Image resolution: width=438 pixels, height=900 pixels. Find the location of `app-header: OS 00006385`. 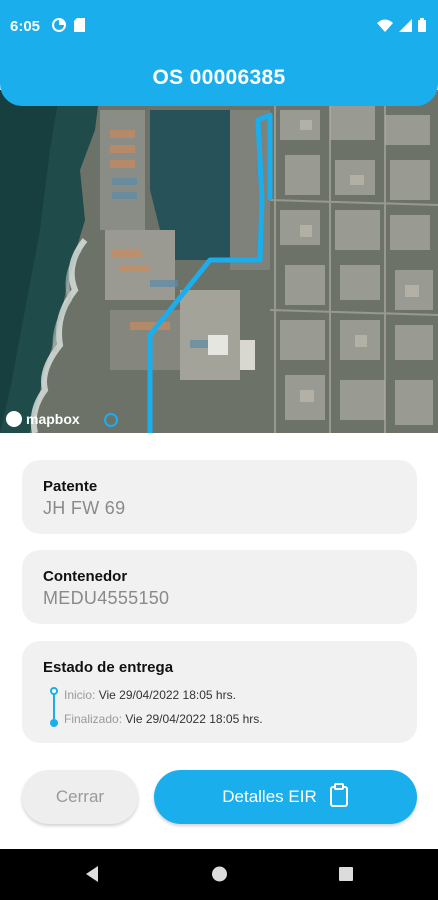

app-header: OS 00006385 is located at coordinates (219, 80).